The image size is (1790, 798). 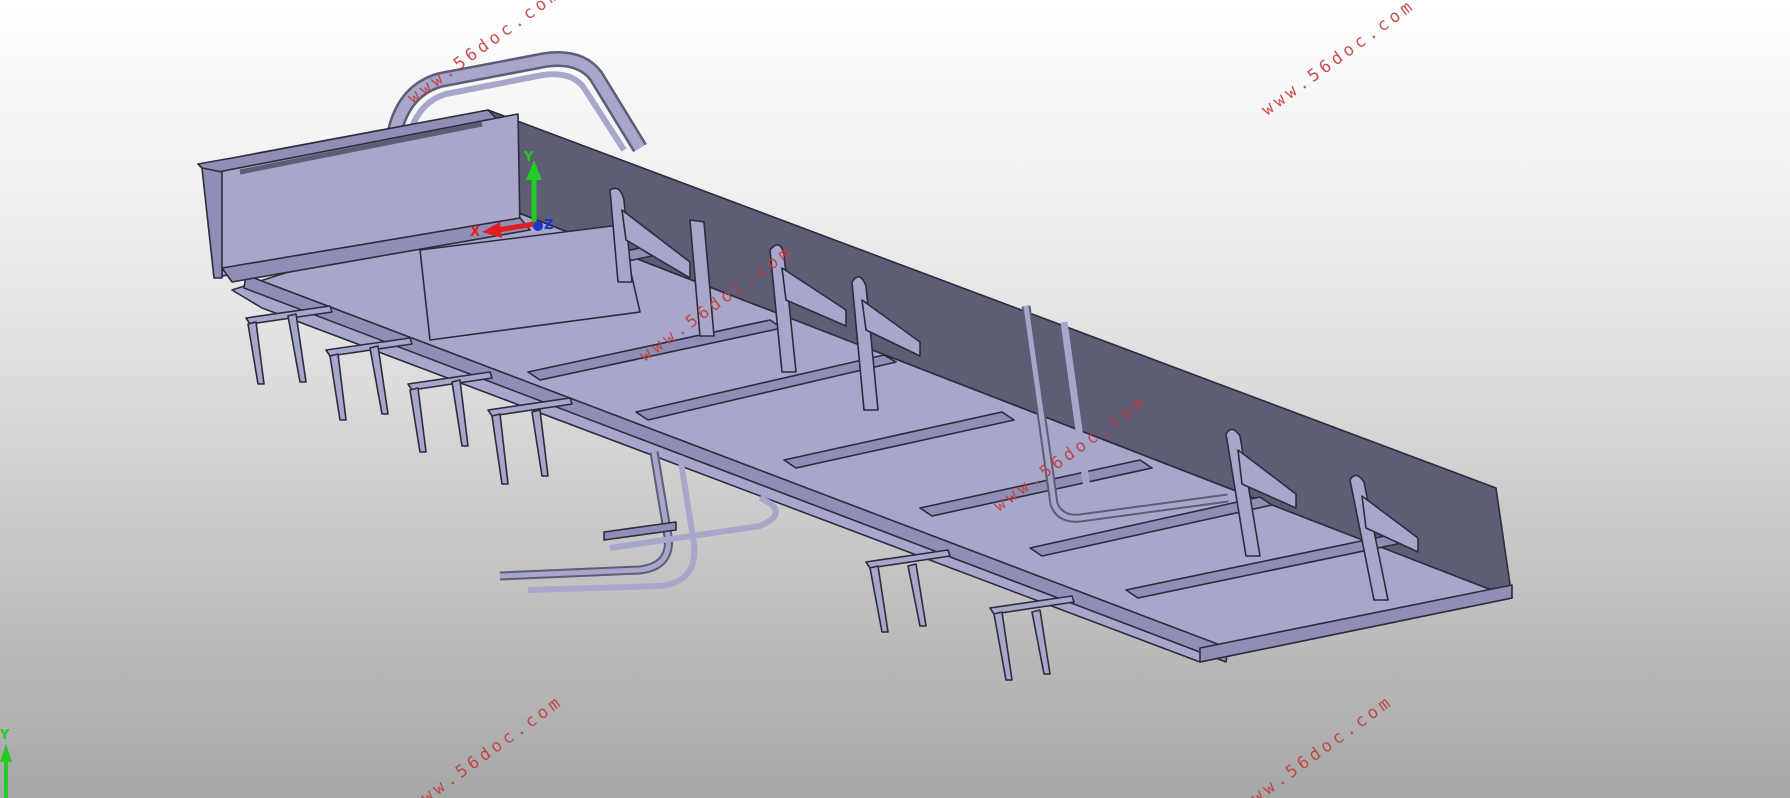 What do you see at coordinates (6, 771) in the screenshot?
I see `corner-triad` at bounding box center [6, 771].